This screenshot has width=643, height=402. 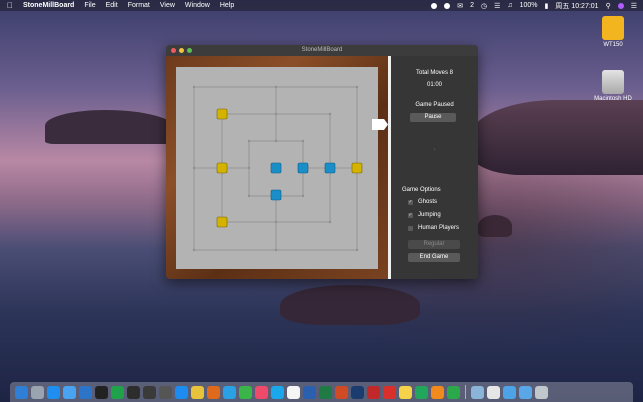 What do you see at coordinates (556, 137) in the screenshot?
I see `cliff-right` at bounding box center [556, 137].